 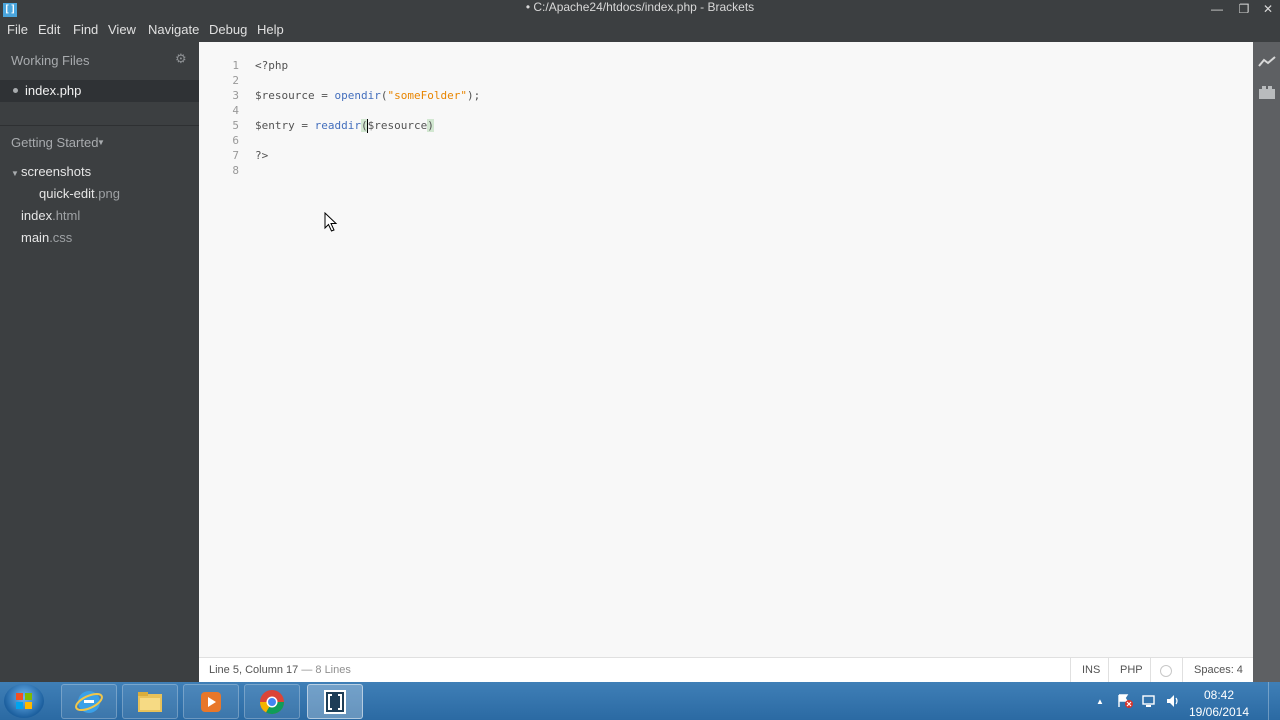 I want to click on code-line-1: <?php, so click(x=271, y=65).